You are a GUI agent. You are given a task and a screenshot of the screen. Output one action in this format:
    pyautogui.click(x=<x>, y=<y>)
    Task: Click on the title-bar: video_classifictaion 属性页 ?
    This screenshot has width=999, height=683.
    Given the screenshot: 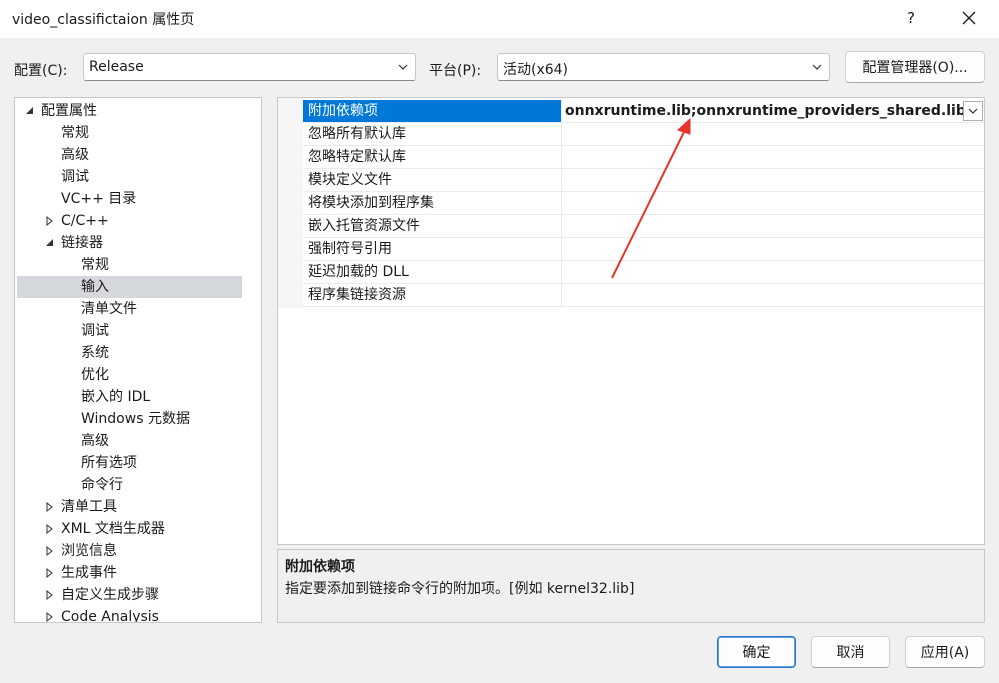 What is the action you would take?
    pyautogui.click(x=499, y=19)
    